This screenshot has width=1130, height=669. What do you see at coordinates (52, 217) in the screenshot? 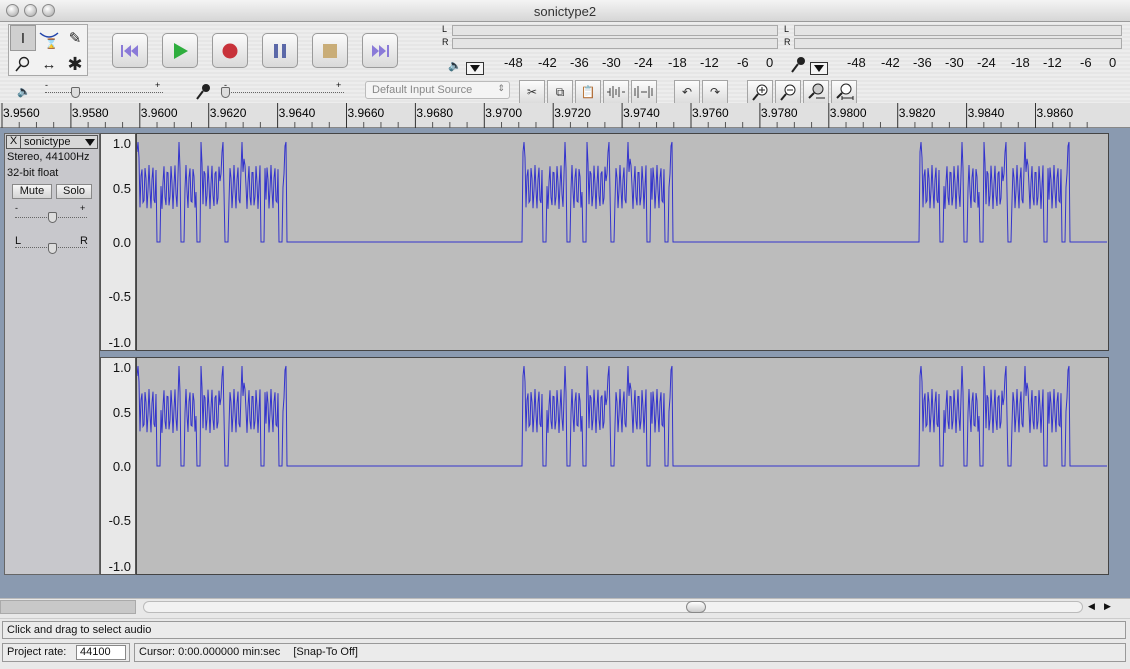
I see `gain-thumb` at bounding box center [52, 217].